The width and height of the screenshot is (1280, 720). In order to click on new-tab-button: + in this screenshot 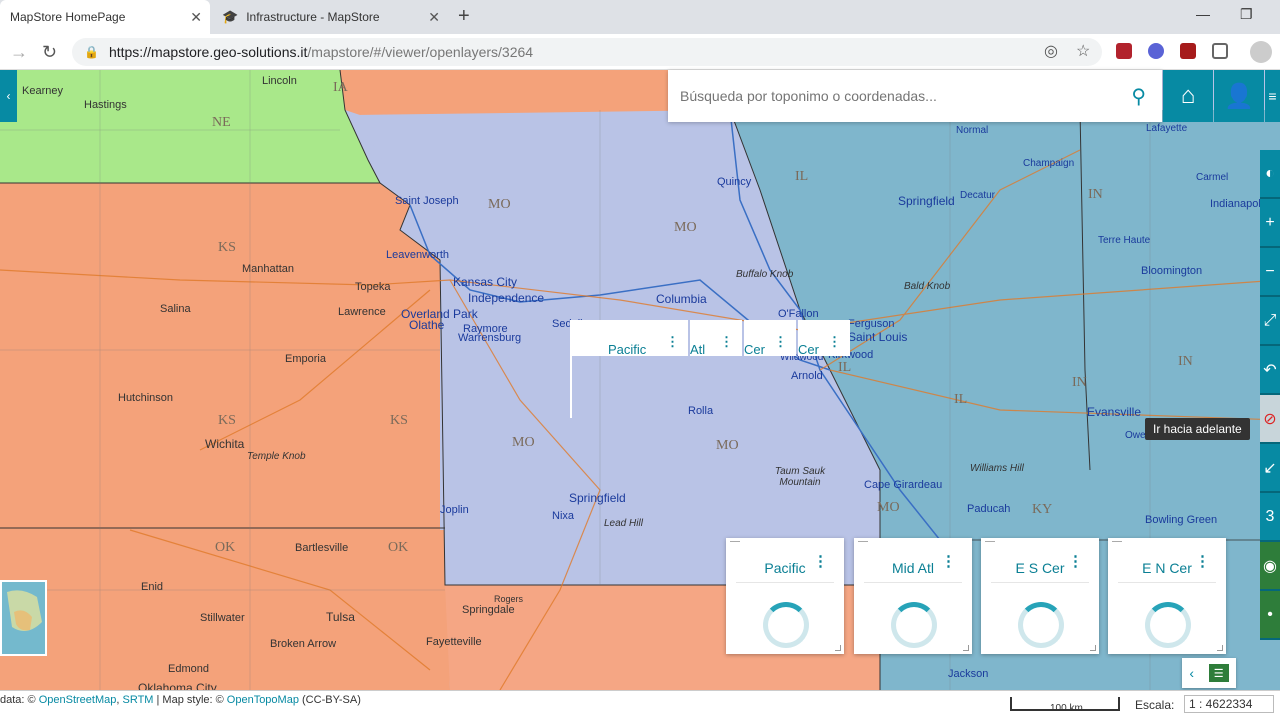, I will do `click(464, 16)`.